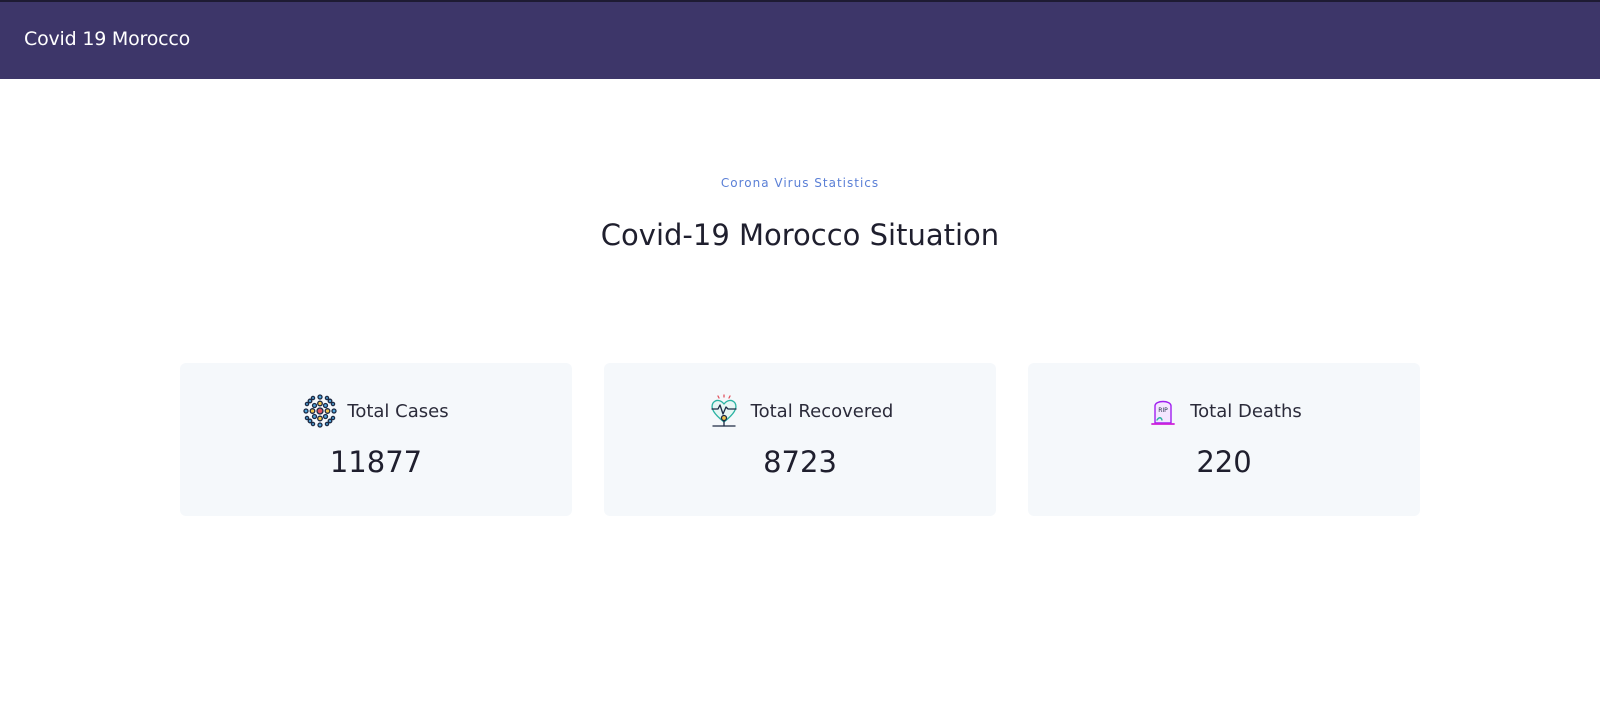 The image size is (1600, 727). Describe the element at coordinates (800, 183) in the screenshot. I see `section-subtitle: Corona Virus Statistics` at that location.